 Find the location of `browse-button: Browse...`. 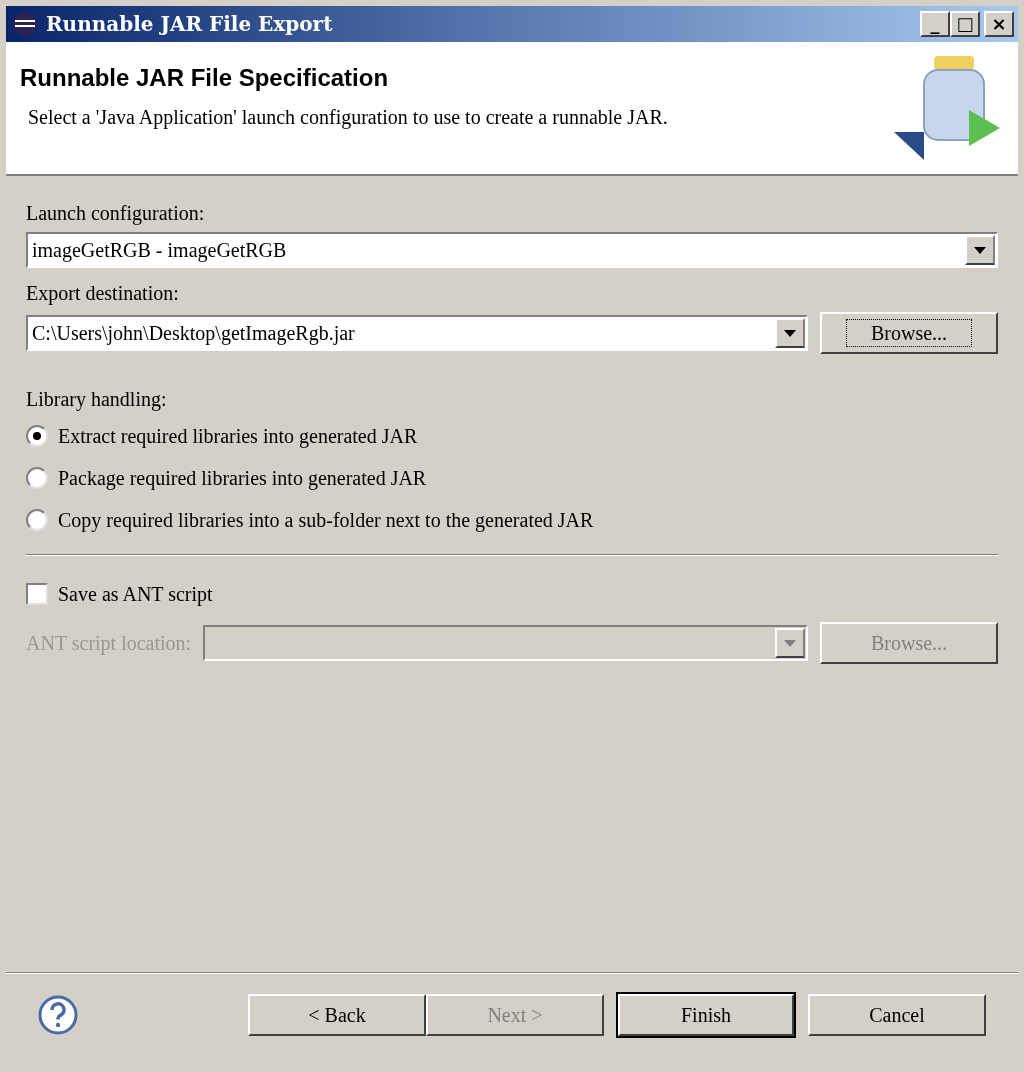

browse-button: Browse... is located at coordinates (909, 333).